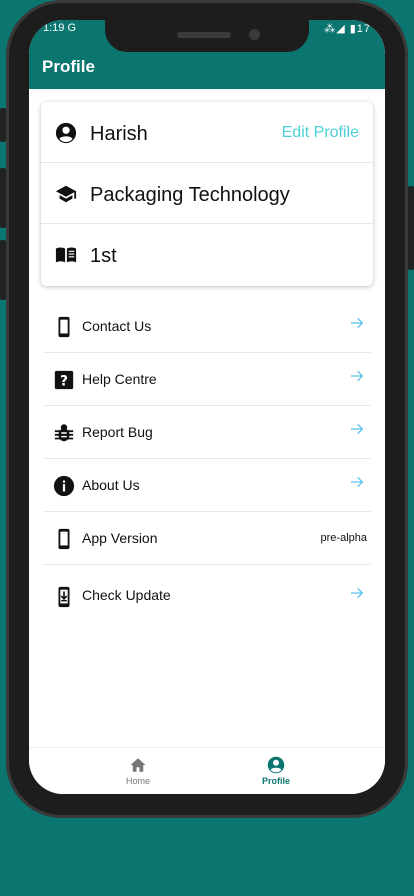 The image size is (414, 896). Describe the element at coordinates (204, 35) in the screenshot. I see `speaker-grille` at that location.